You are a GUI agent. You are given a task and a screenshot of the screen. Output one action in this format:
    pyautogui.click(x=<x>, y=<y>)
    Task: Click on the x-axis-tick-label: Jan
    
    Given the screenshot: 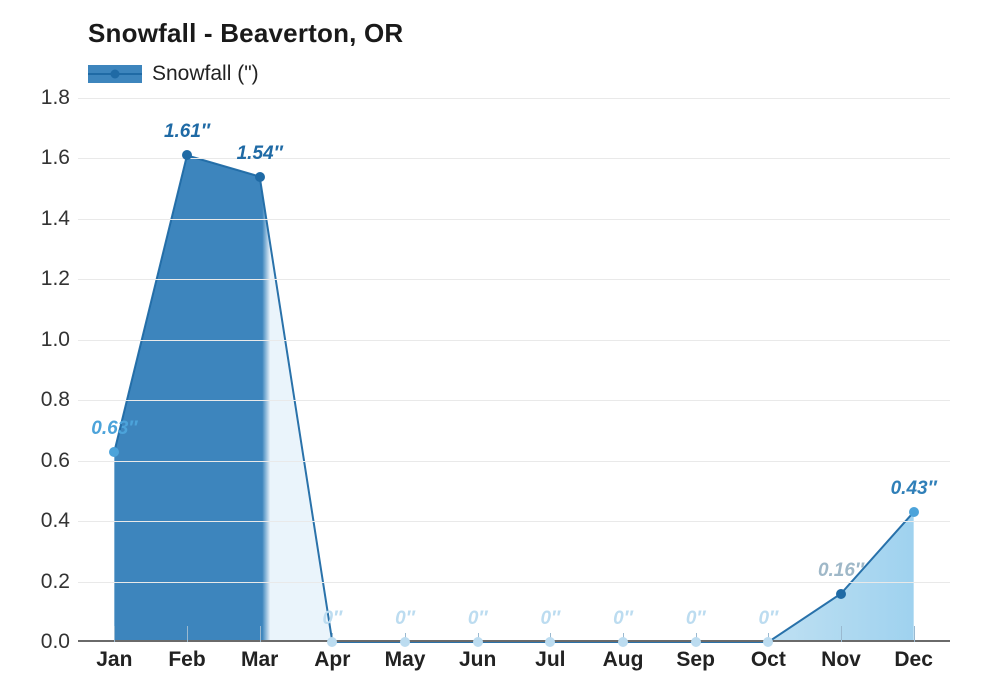 What is the action you would take?
    pyautogui.click(x=114, y=659)
    